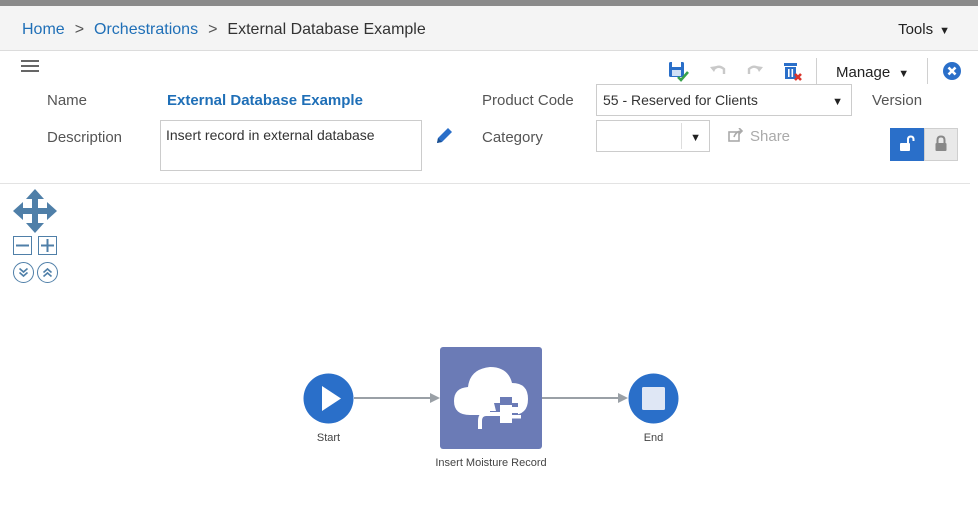 The height and width of the screenshot is (517, 978). What do you see at coordinates (755, 71) in the screenshot?
I see `redo-icon` at bounding box center [755, 71].